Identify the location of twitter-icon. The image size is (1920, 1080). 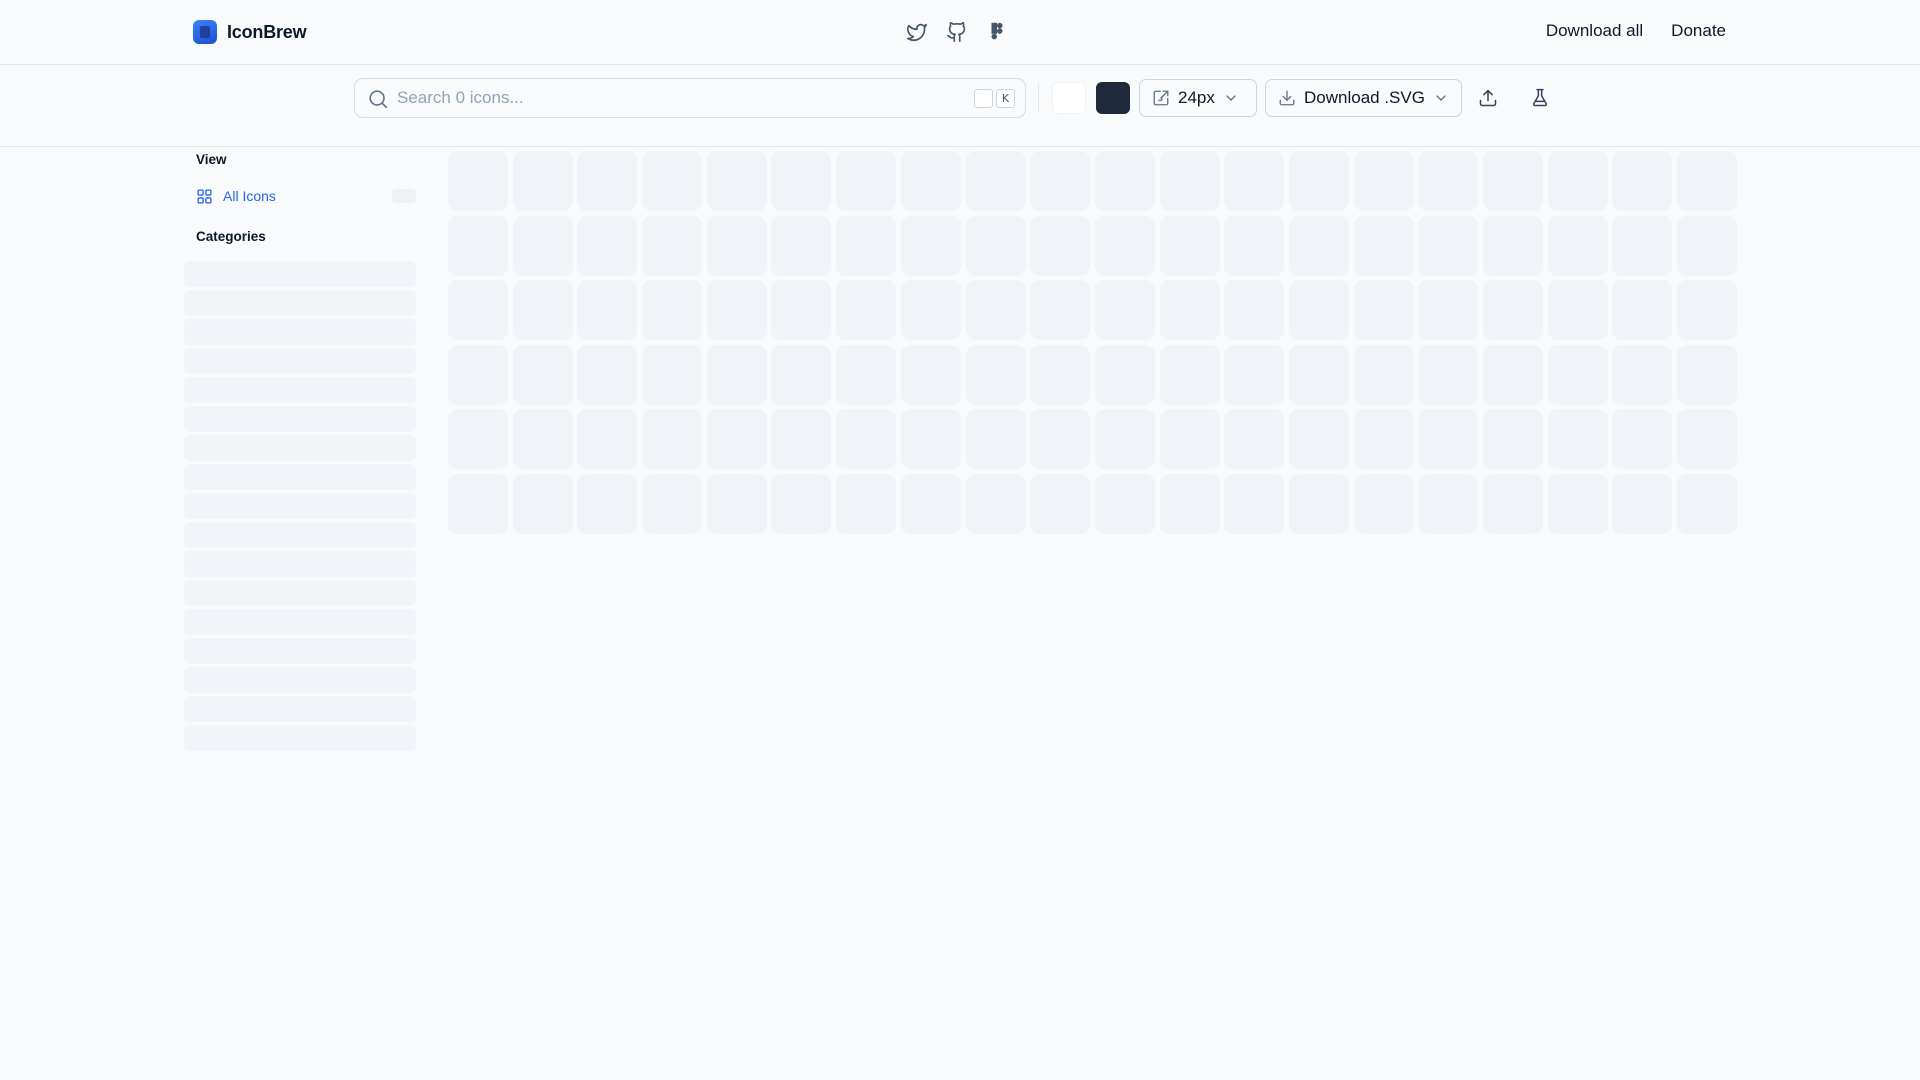
(917, 32).